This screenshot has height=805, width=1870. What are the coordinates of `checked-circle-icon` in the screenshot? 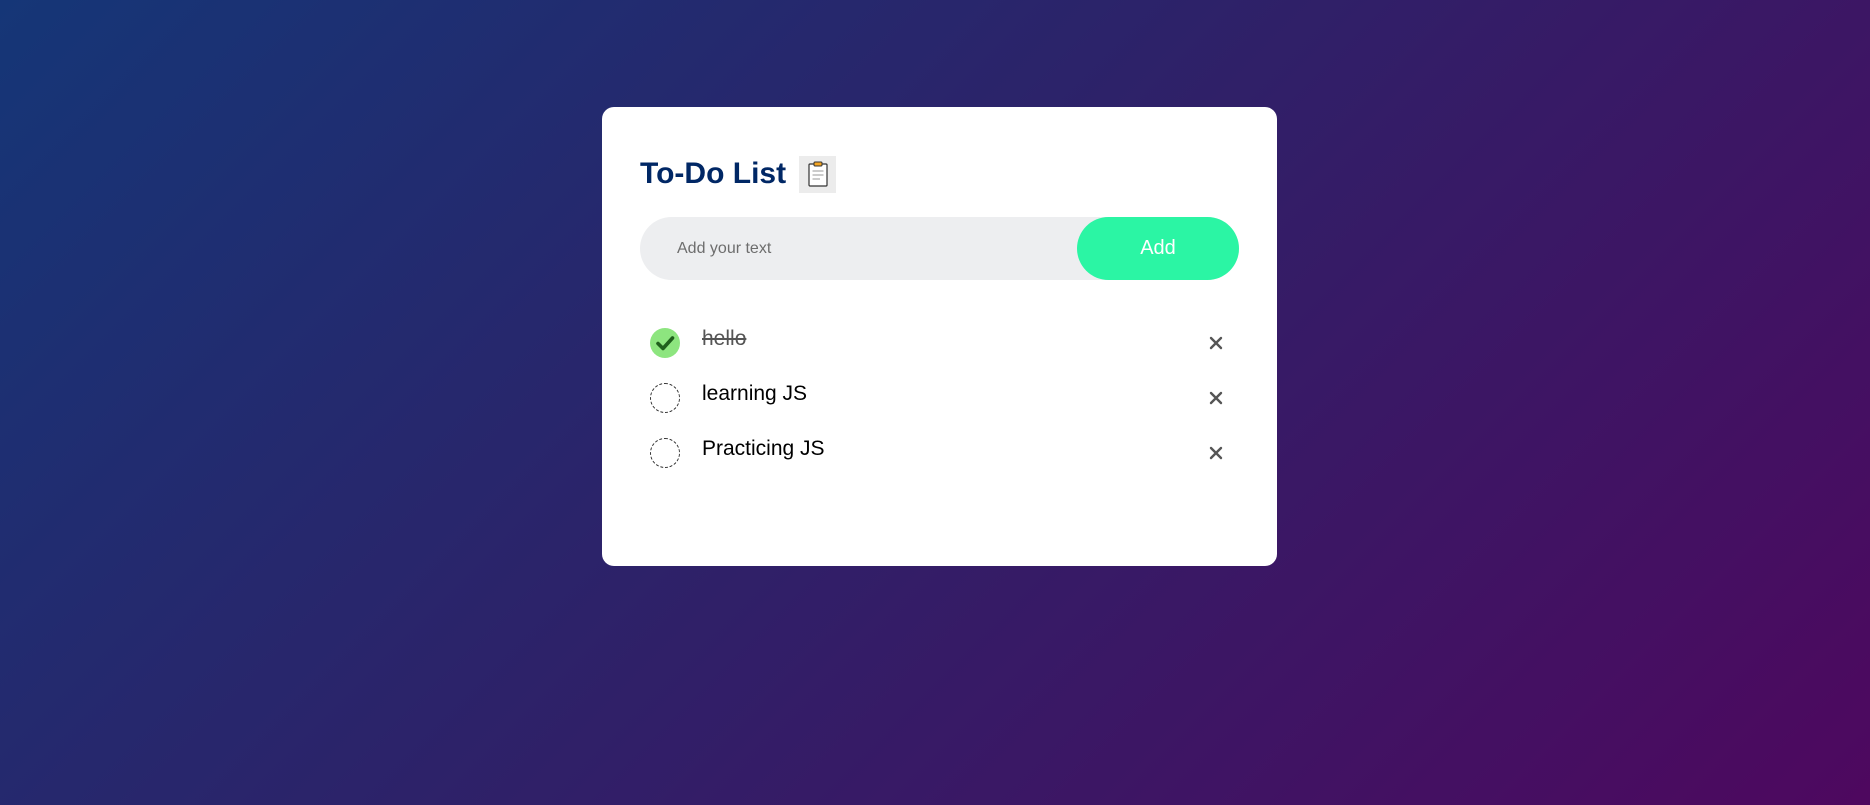 It's located at (665, 343).